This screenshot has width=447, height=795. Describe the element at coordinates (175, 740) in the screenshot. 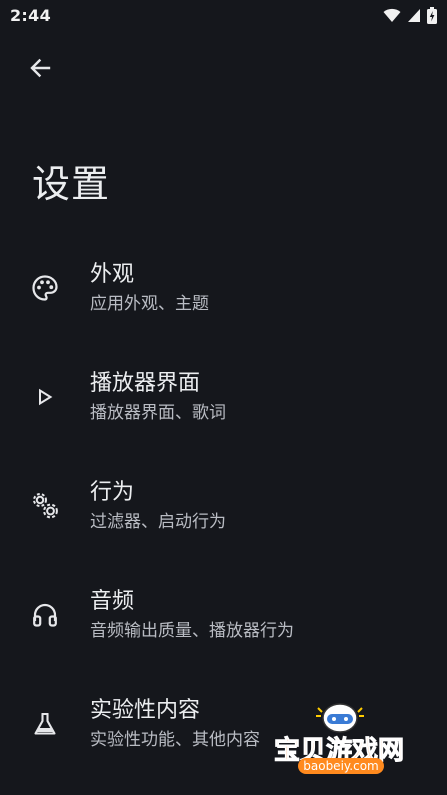

I see `settings-item-subtitle: 实验性功能、其他内容` at that location.